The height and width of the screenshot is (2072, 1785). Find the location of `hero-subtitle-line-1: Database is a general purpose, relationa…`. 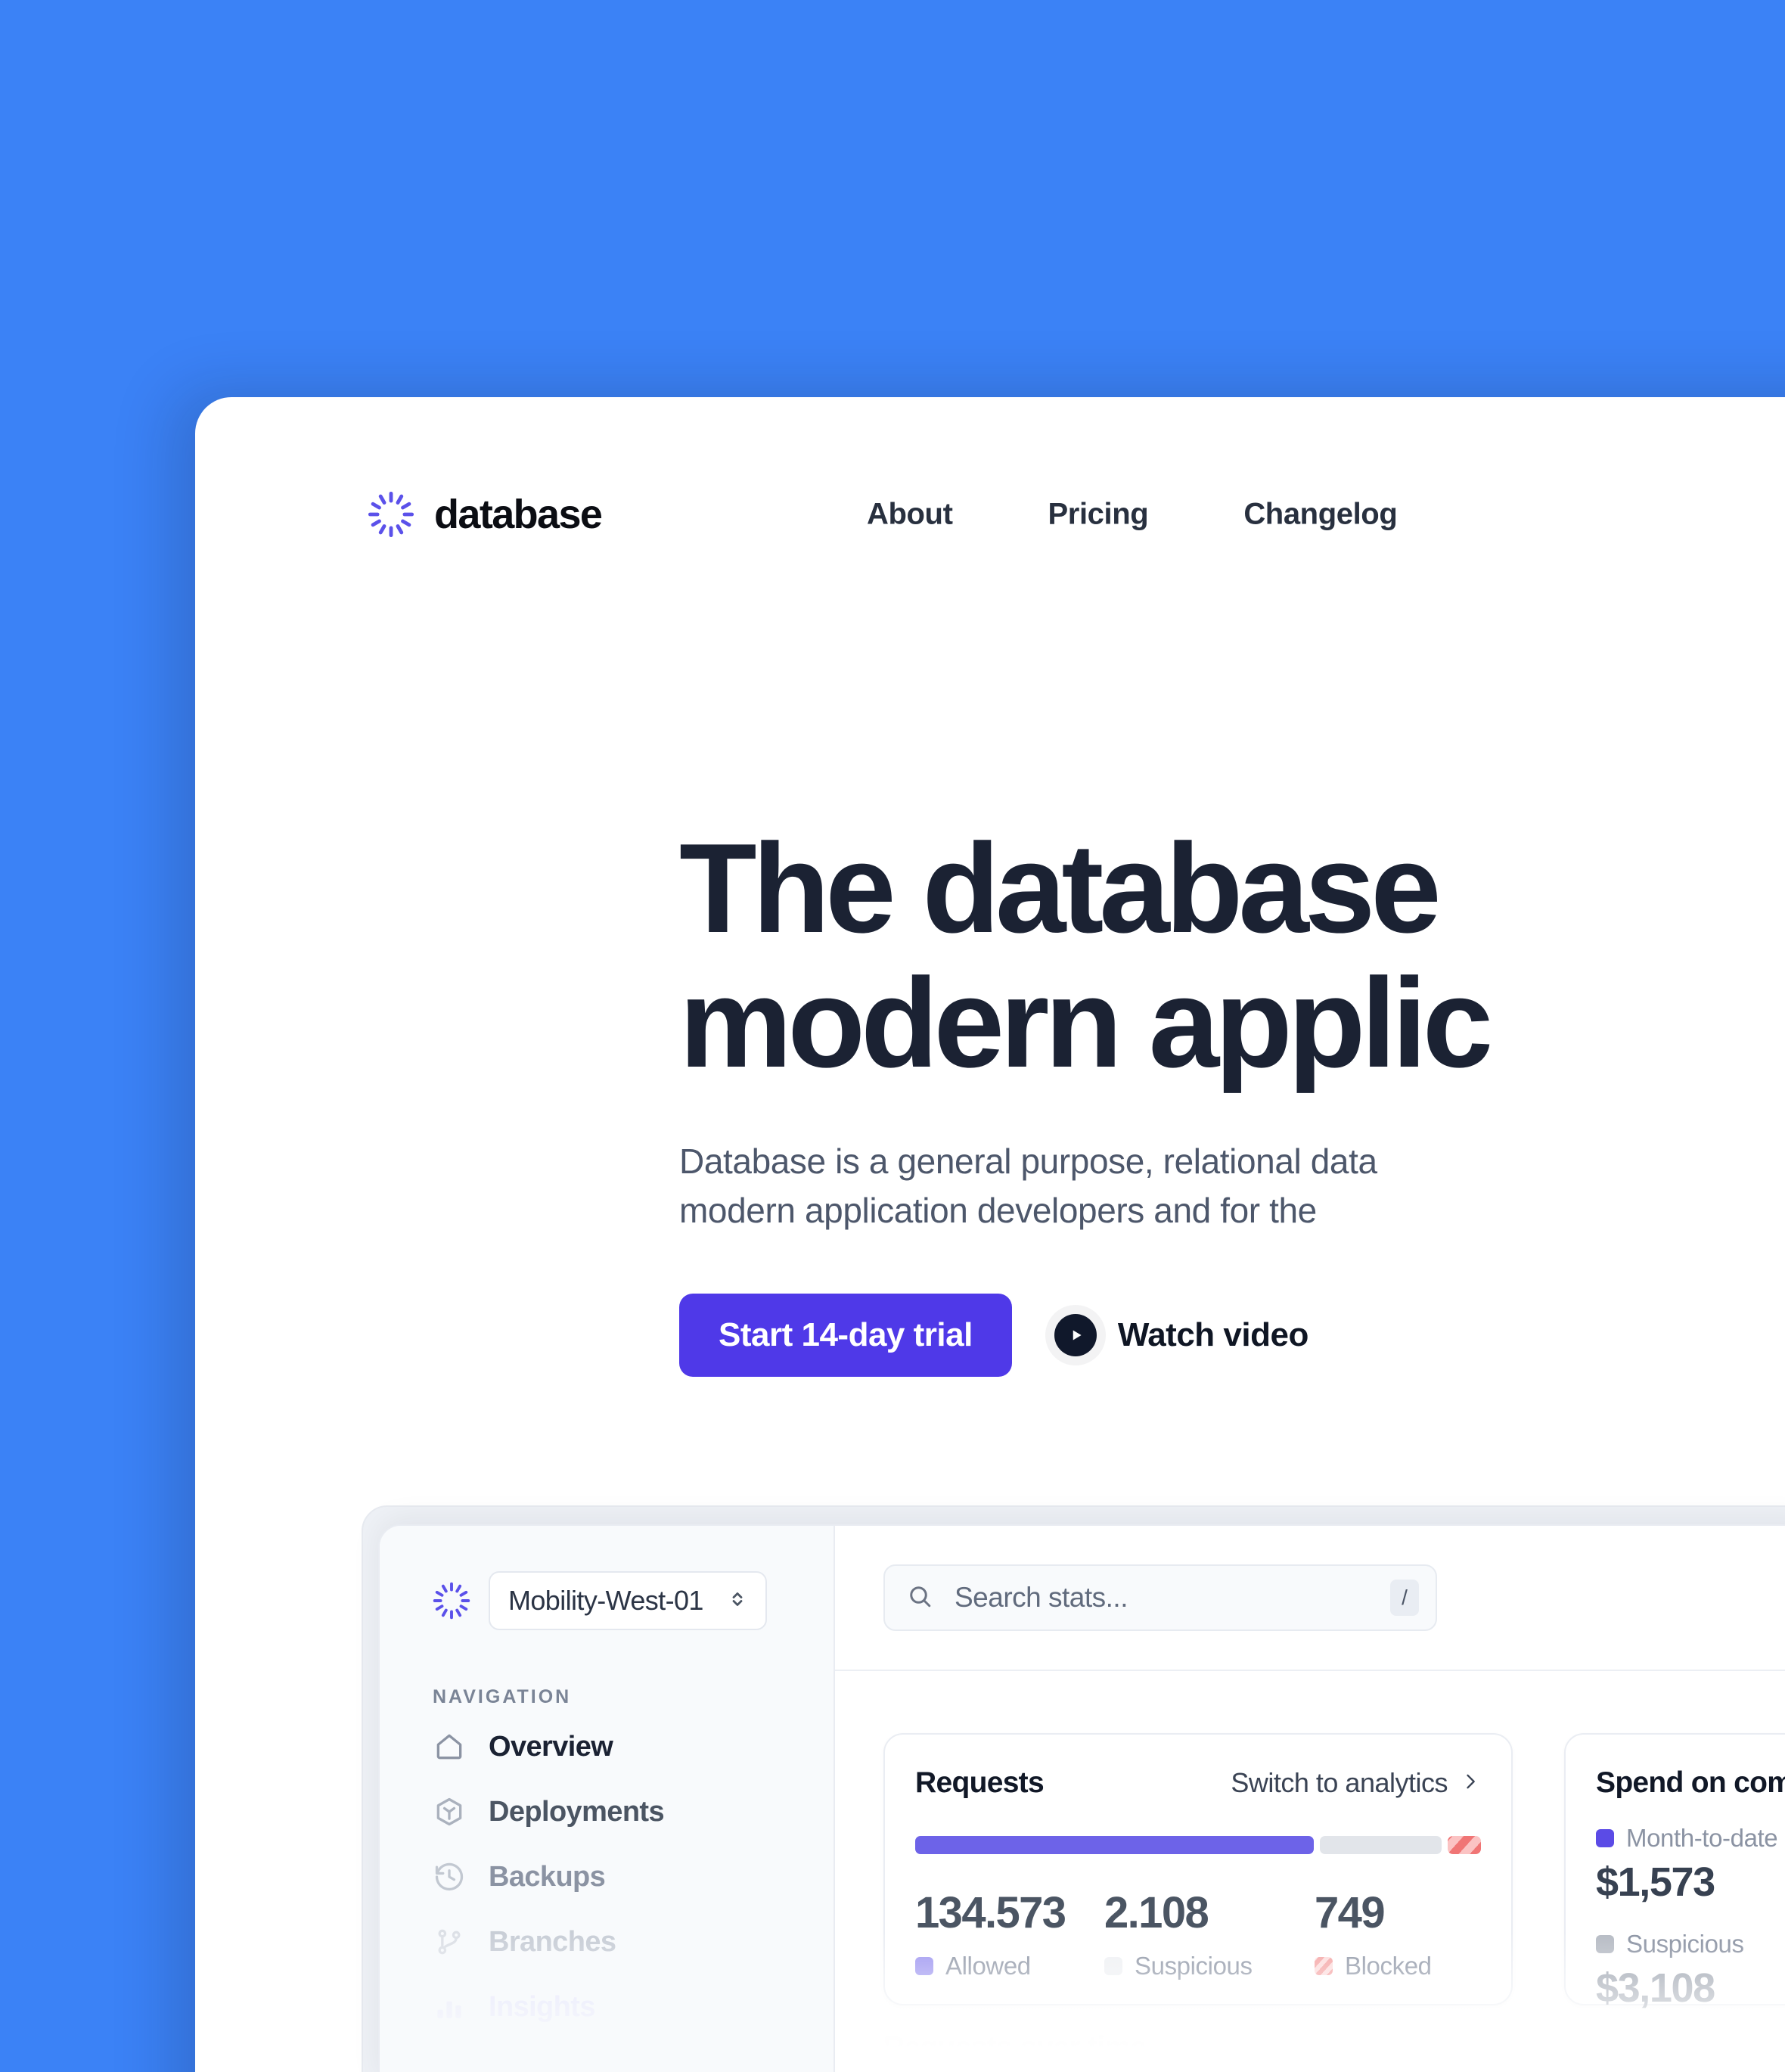

hero-subtitle-line-1: Database is a general purpose, relationa… is located at coordinates (1028, 1162).